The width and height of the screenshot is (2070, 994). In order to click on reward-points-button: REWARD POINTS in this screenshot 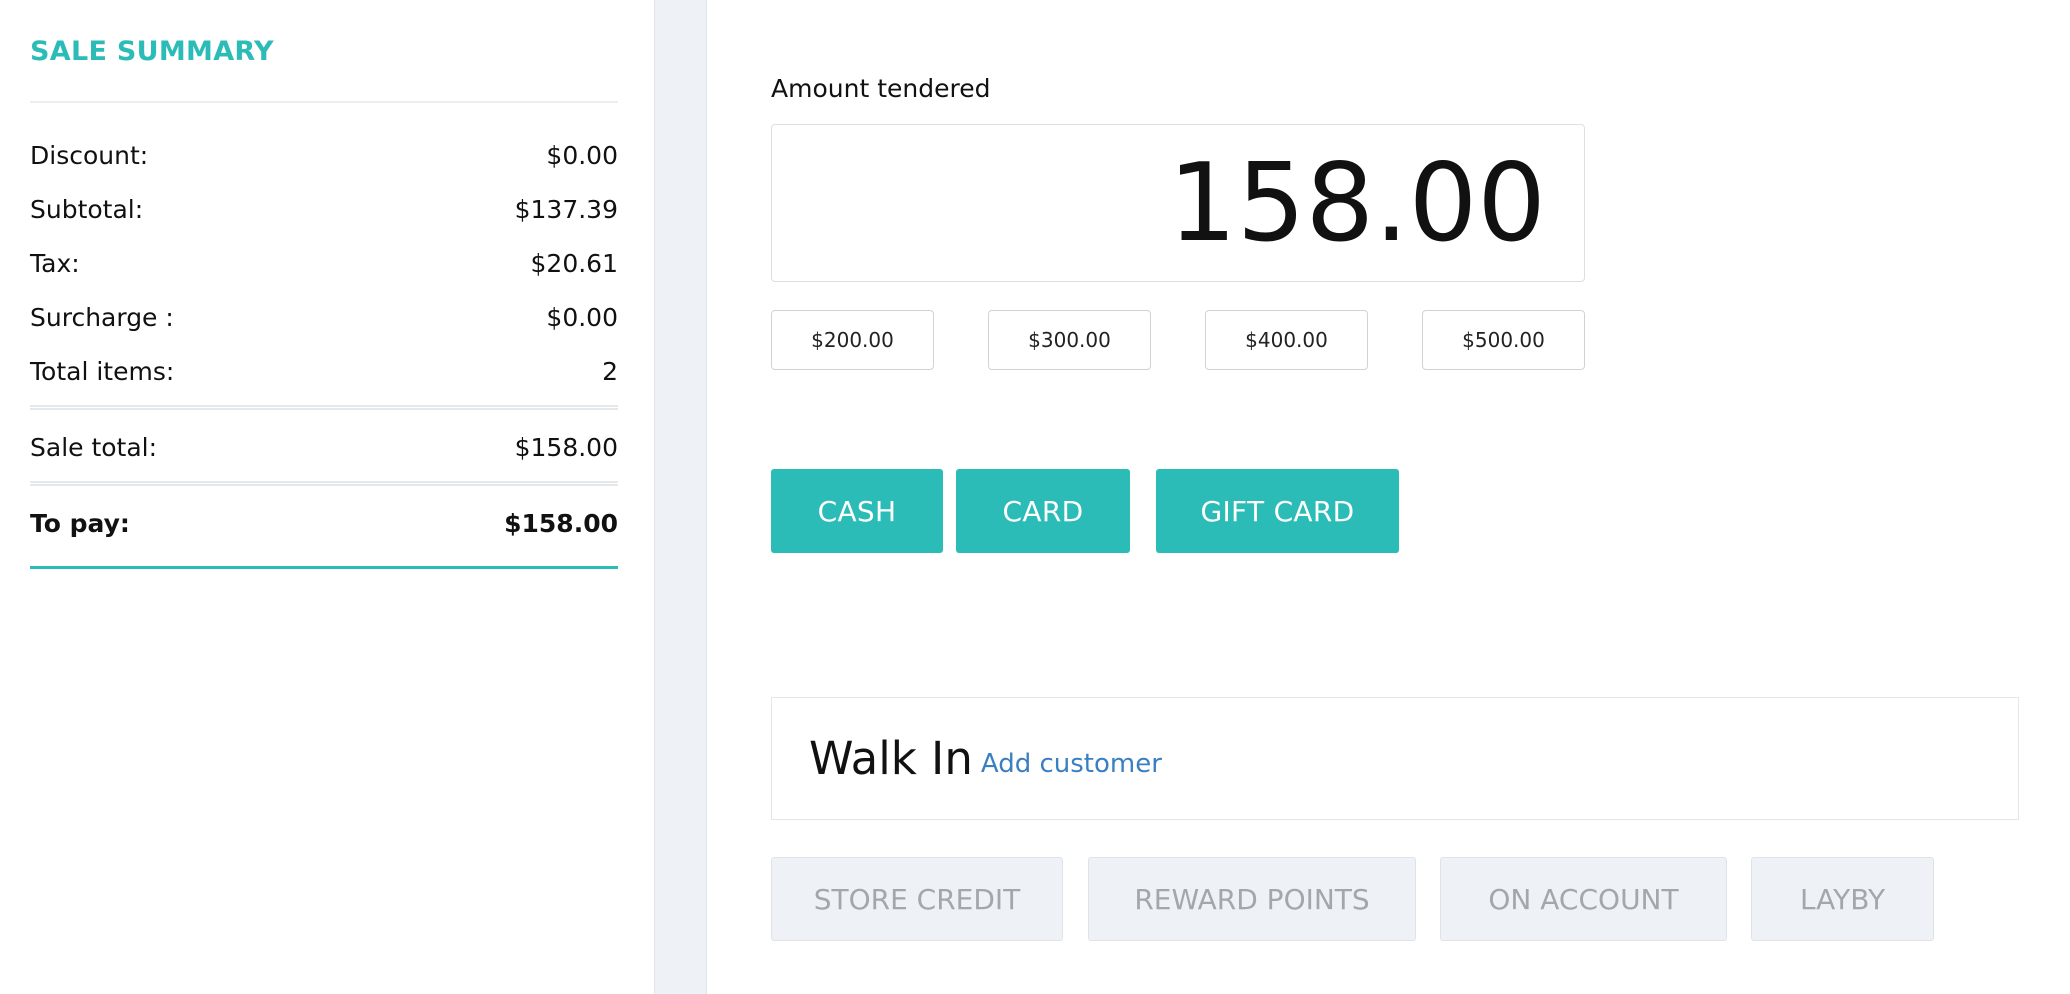, I will do `click(1252, 899)`.